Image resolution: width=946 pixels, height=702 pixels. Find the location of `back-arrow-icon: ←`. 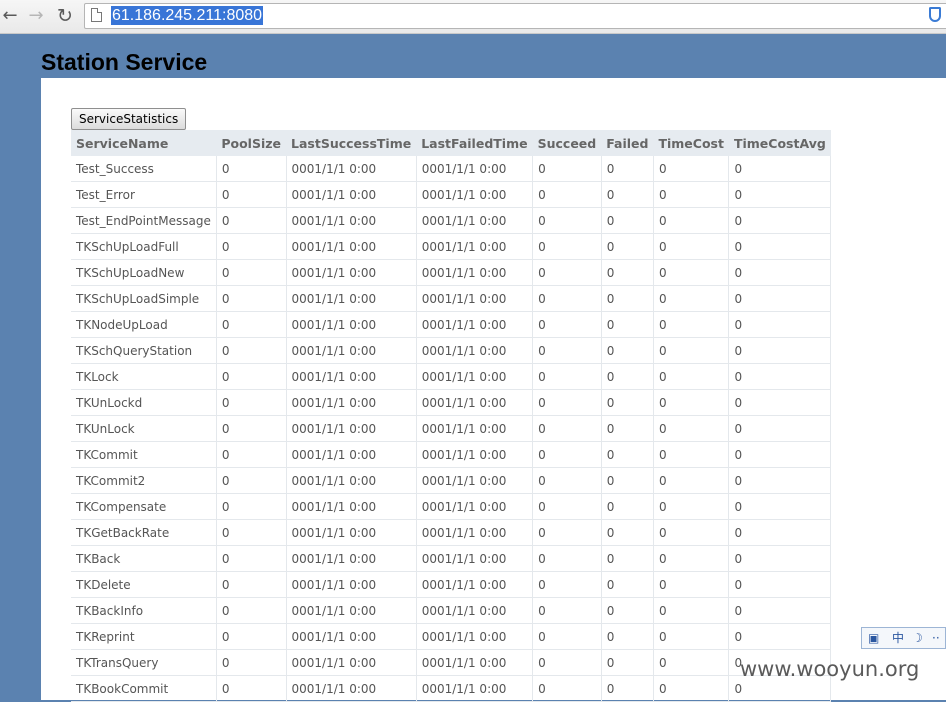

back-arrow-icon: ← is located at coordinates (10, 16).